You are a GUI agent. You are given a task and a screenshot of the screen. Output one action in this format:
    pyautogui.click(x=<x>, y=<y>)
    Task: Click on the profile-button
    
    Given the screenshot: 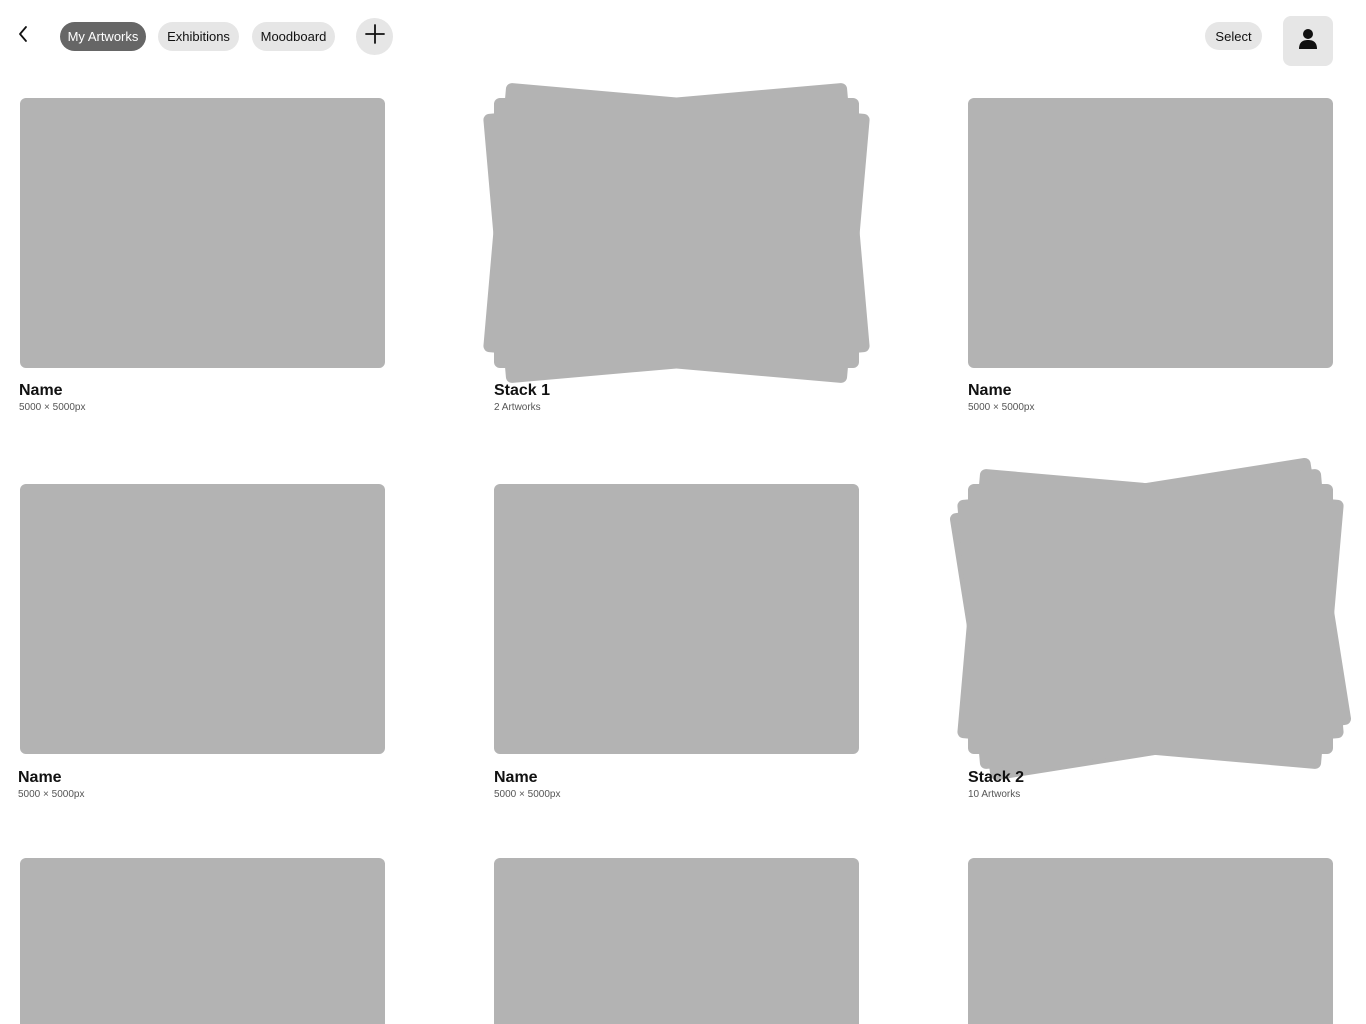 What is the action you would take?
    pyautogui.click(x=1308, y=41)
    